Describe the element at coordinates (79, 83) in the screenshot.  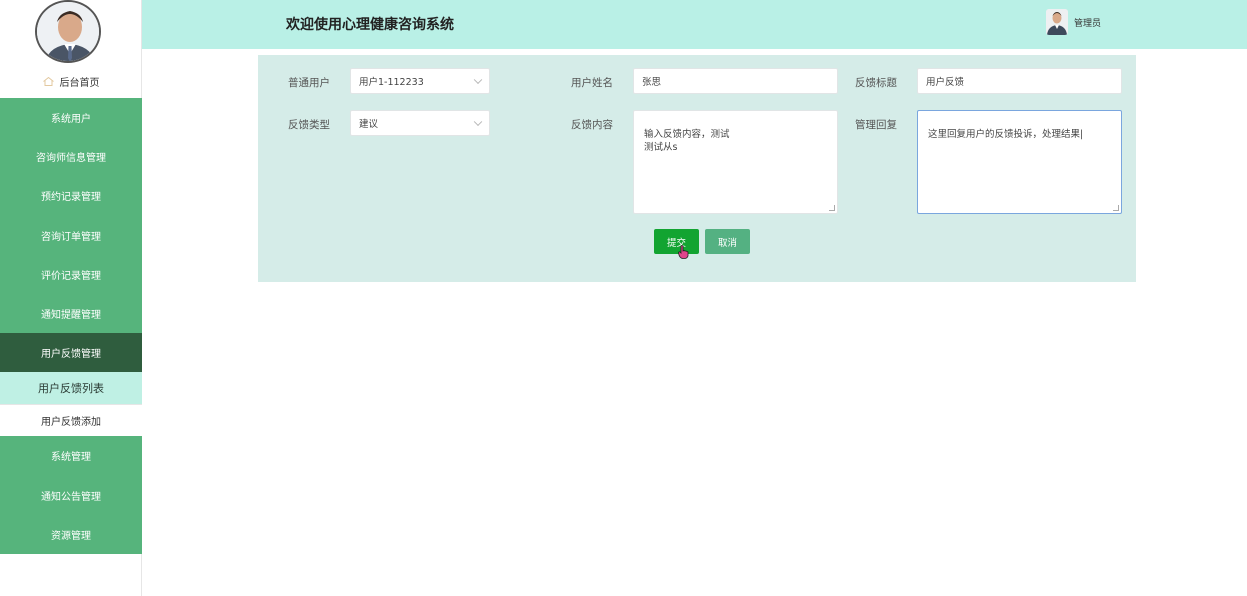
I see `home-label: 后台首页` at that location.